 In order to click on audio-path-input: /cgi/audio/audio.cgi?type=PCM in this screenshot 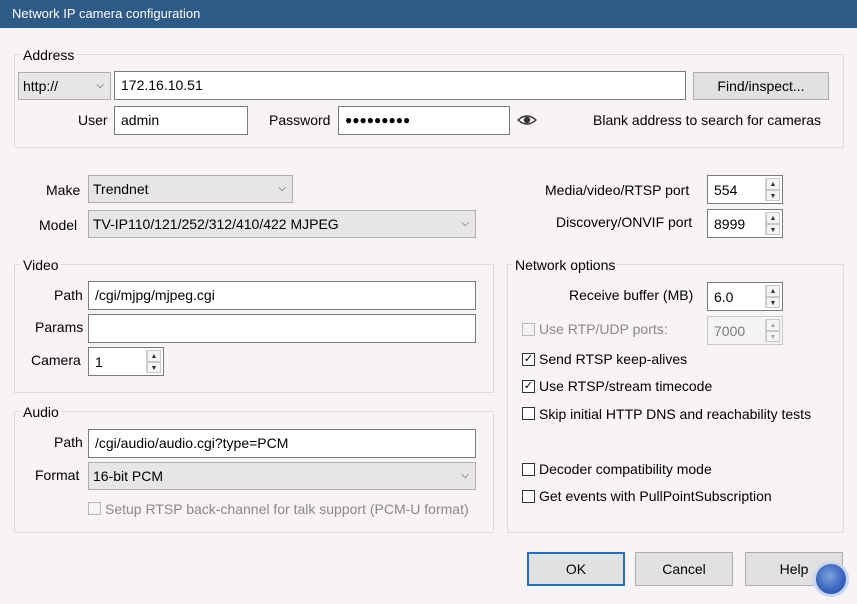, I will do `click(282, 443)`.